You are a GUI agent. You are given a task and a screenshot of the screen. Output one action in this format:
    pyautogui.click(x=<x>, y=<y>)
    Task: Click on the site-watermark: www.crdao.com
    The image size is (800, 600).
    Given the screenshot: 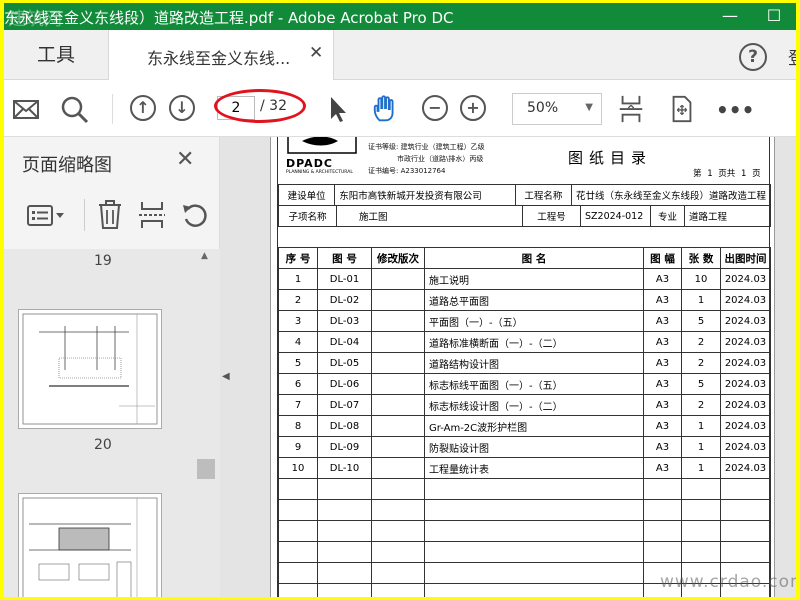 What is the action you would take?
    pyautogui.click(x=728, y=582)
    